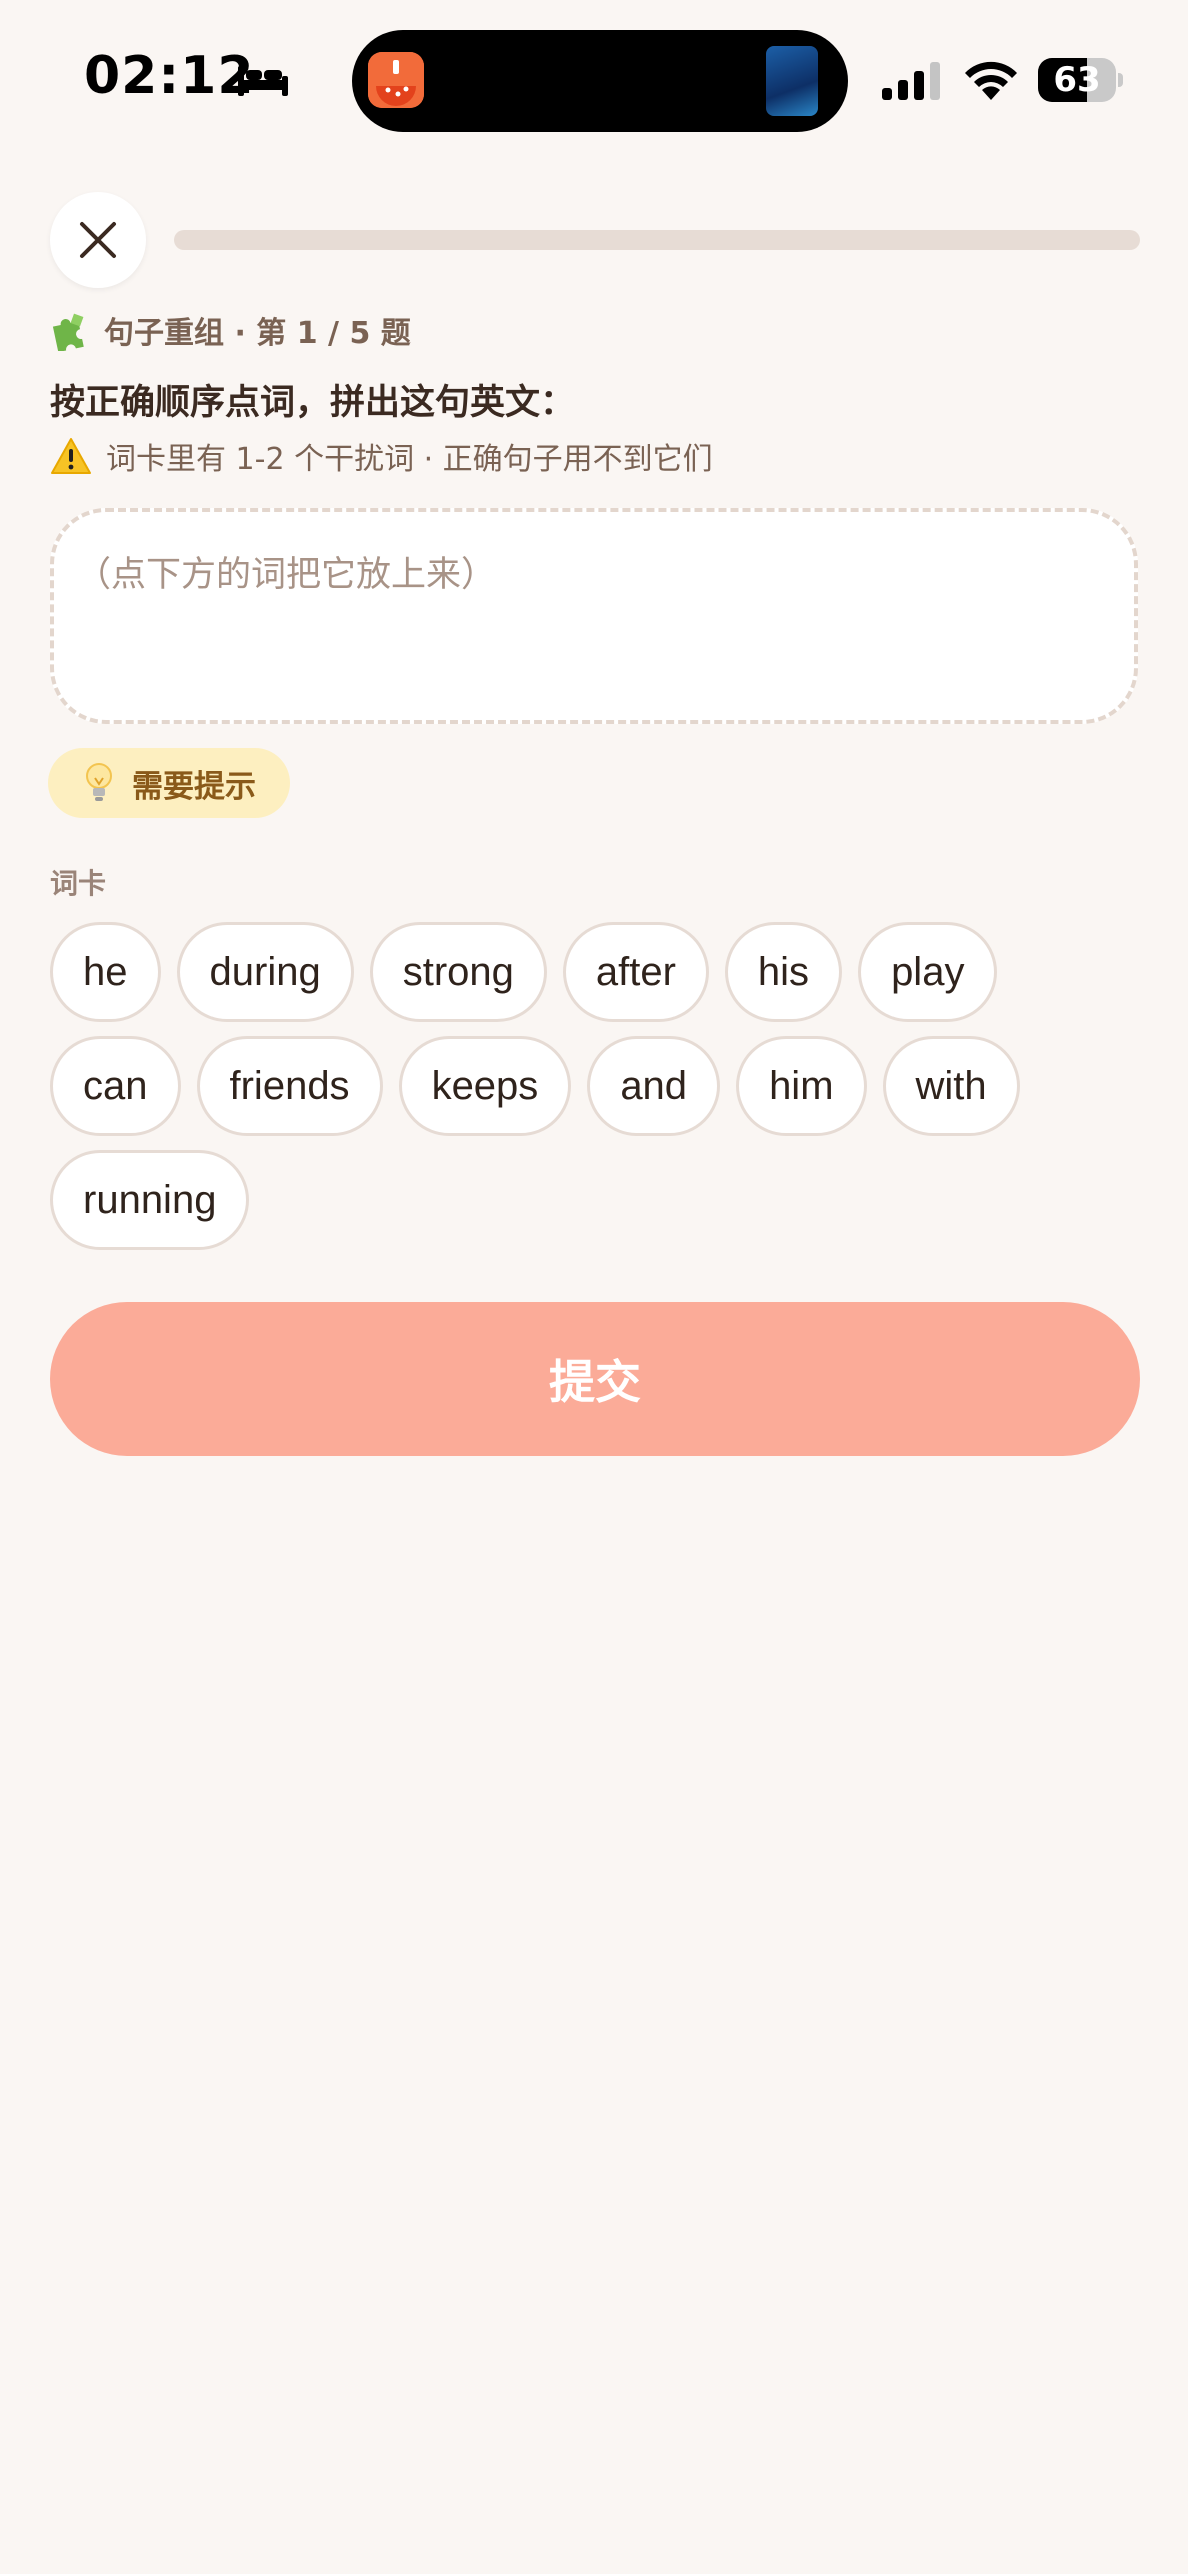 The height and width of the screenshot is (2574, 1188). Describe the element at coordinates (71, 456) in the screenshot. I see `warning-icon` at that location.